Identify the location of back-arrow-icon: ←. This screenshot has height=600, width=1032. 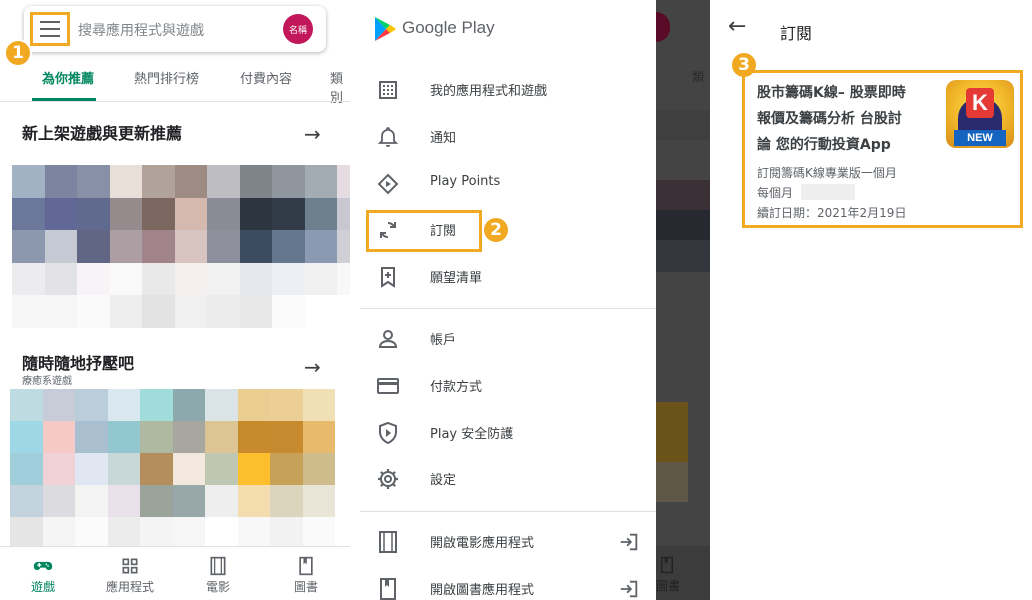
(737, 27).